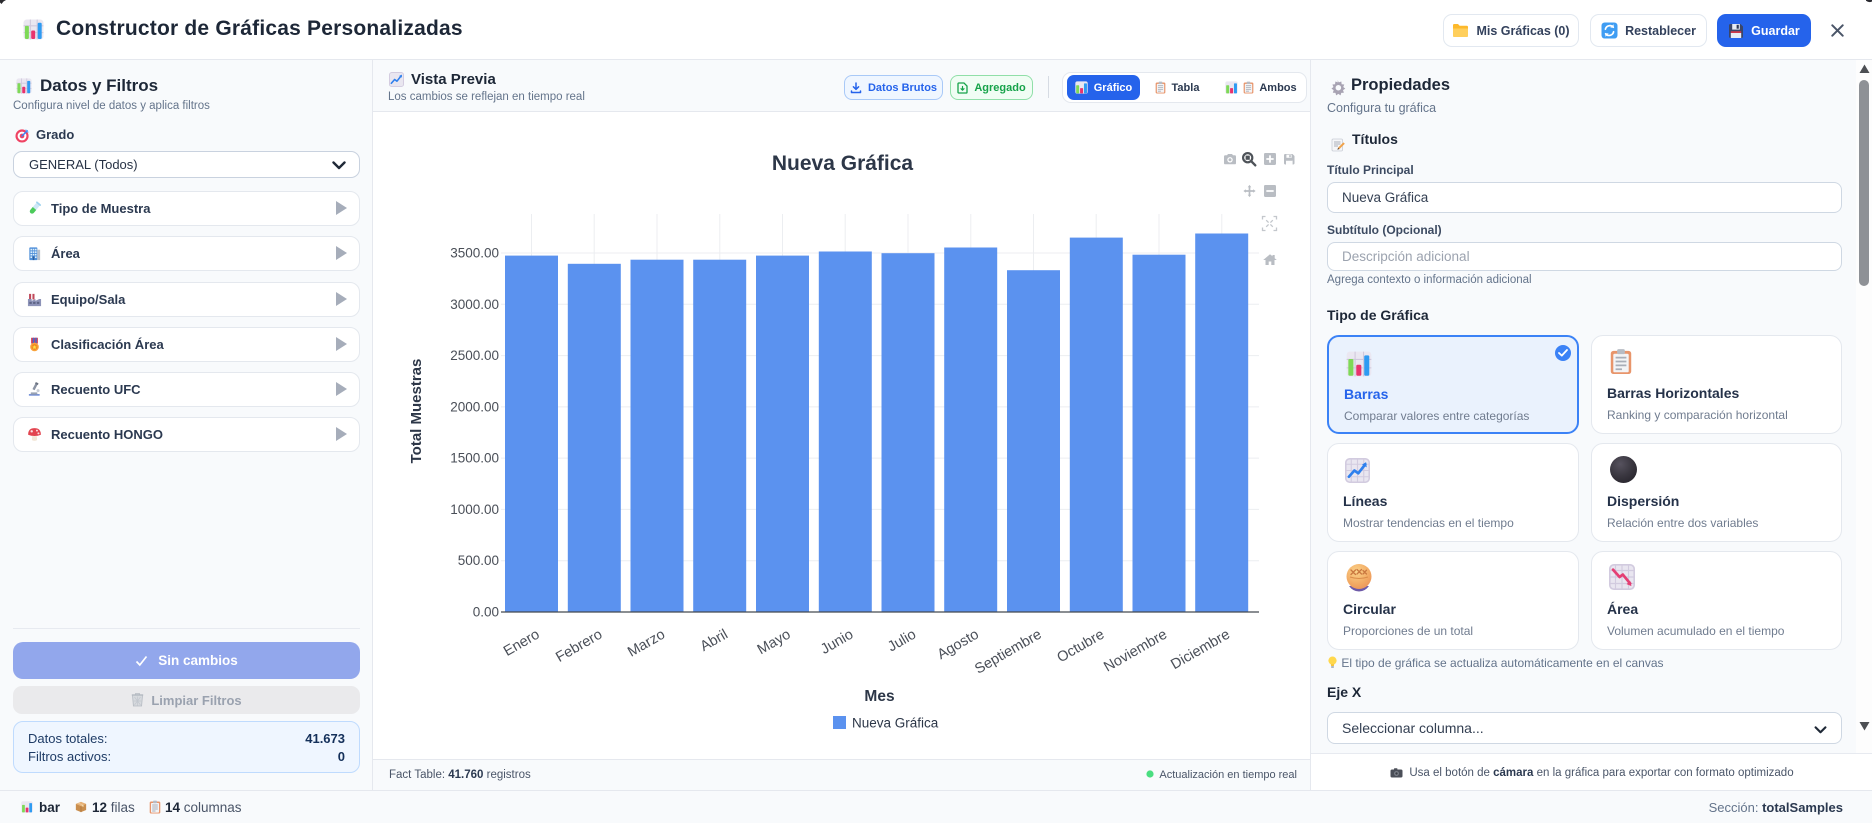 This screenshot has height=823, width=1872. What do you see at coordinates (474, 509) in the screenshot?
I see `svg-text: 1000.00` at bounding box center [474, 509].